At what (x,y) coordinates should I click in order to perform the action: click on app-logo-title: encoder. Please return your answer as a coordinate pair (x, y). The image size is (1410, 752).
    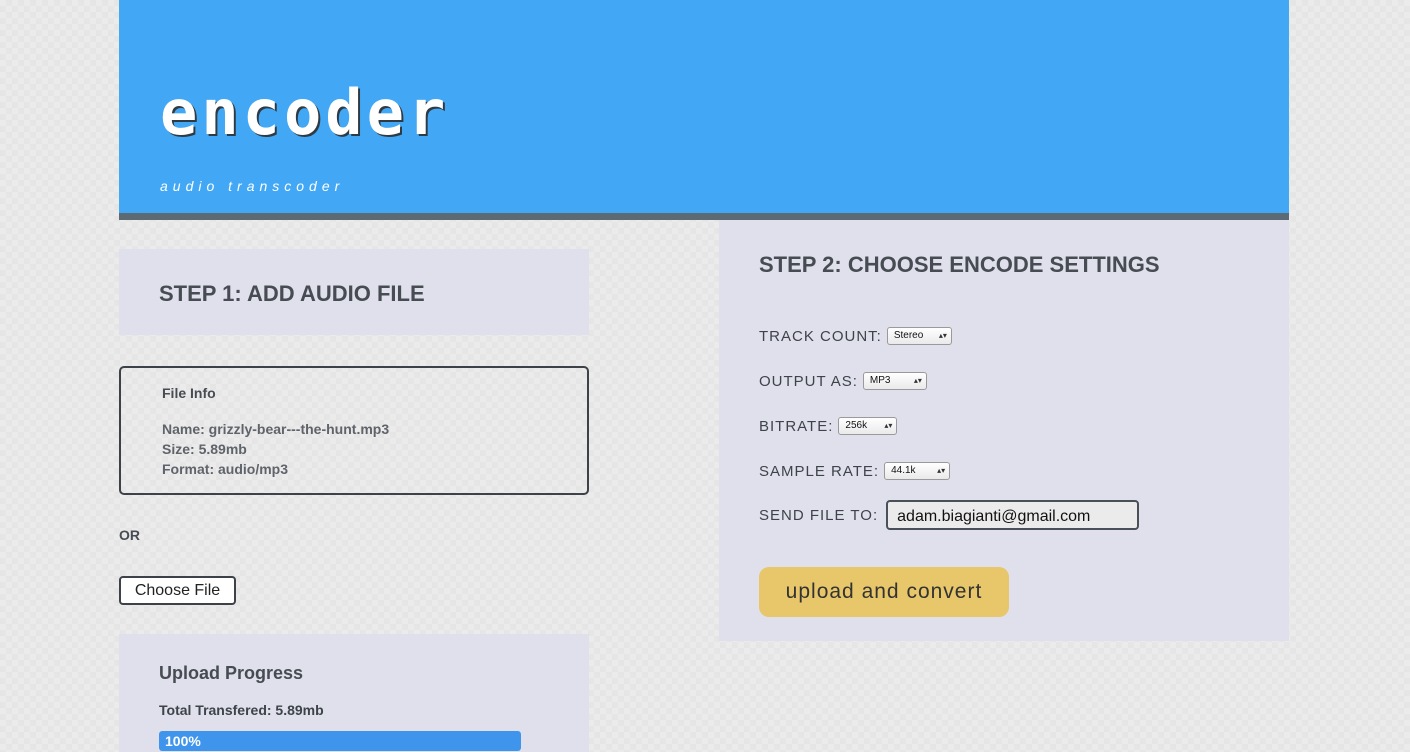
    Looking at the image, I should click on (305, 112).